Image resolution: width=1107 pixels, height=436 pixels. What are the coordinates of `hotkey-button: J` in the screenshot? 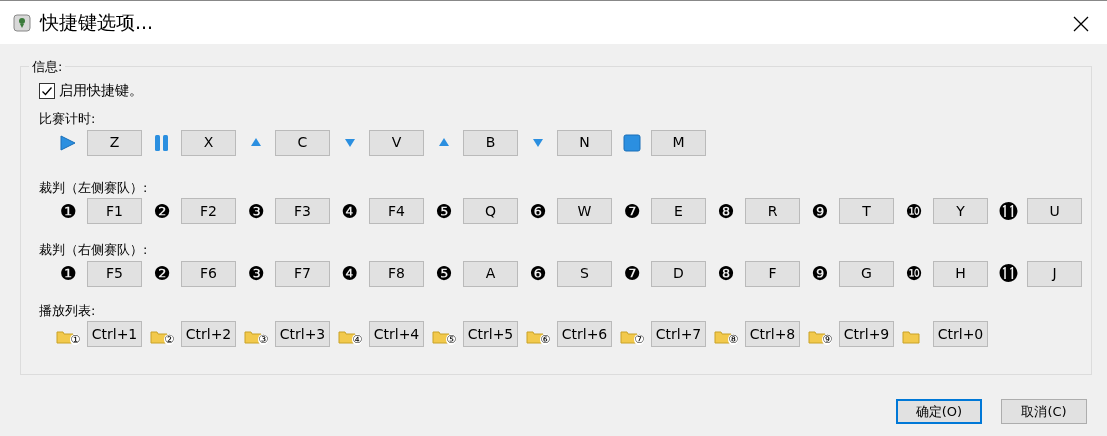 It's located at (1054, 273).